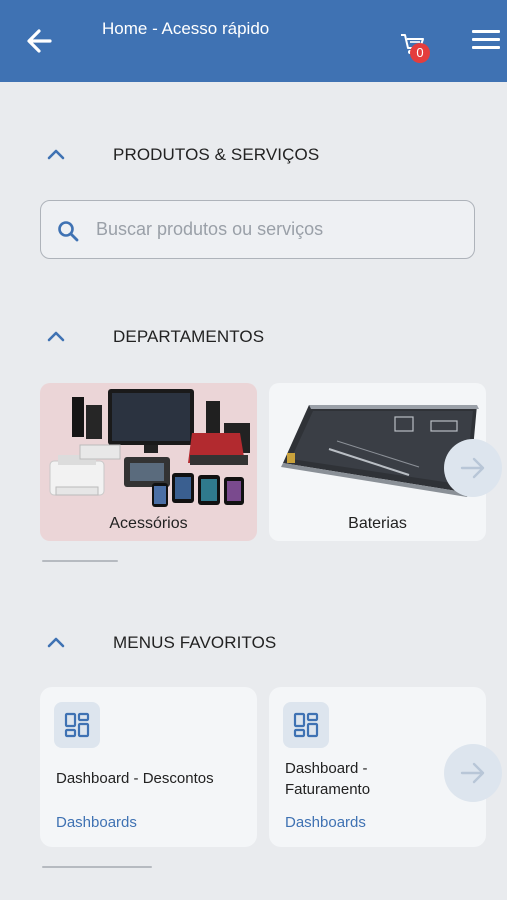 The height and width of the screenshot is (900, 507). I want to click on departments-scroll-indicator, so click(80, 561).